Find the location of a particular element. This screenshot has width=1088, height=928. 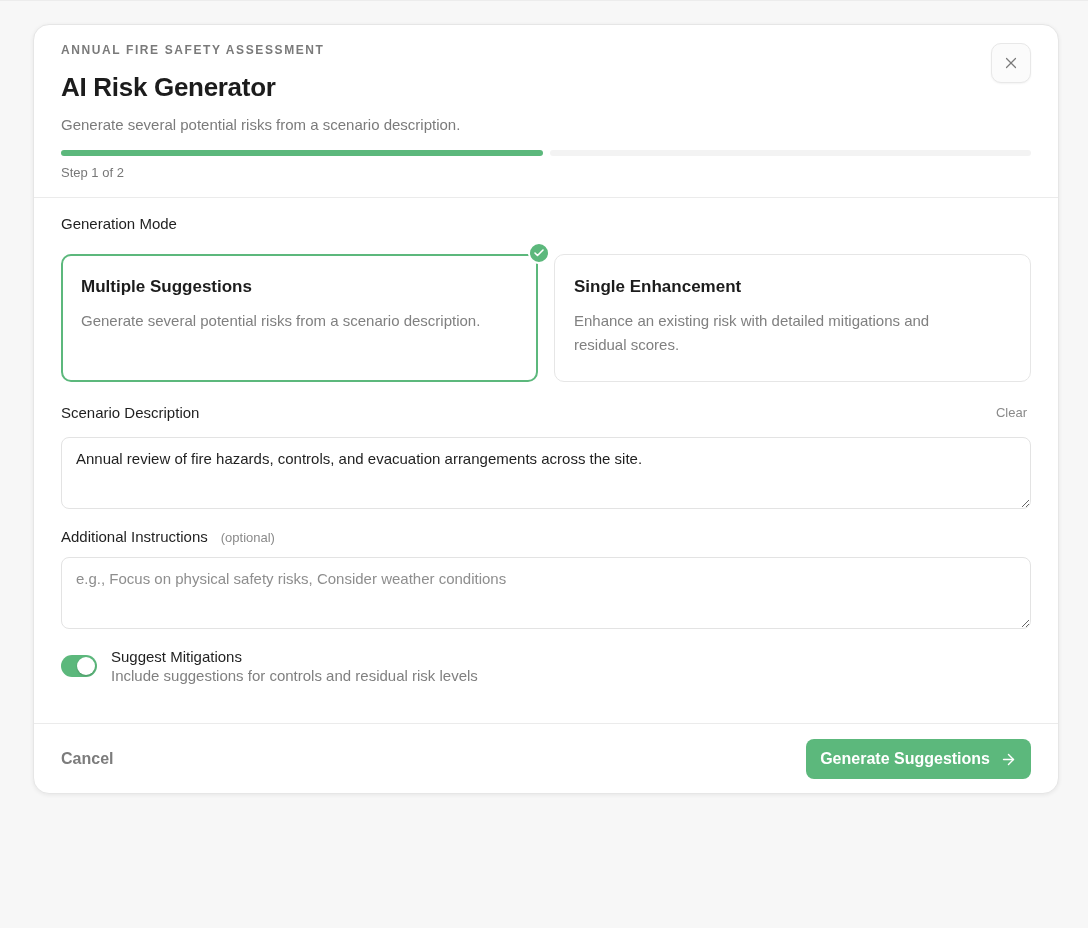

section-label: Generation Mode is located at coordinates (119, 224).